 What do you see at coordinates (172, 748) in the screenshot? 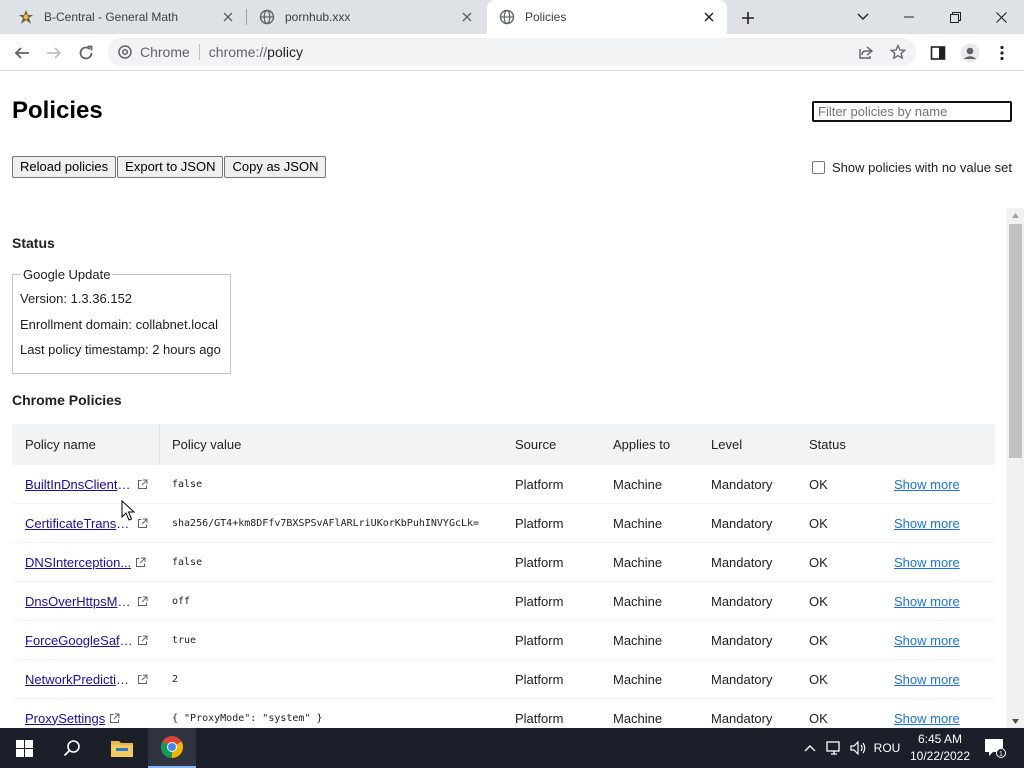
I see `chrome-taskbar-icon` at bounding box center [172, 748].